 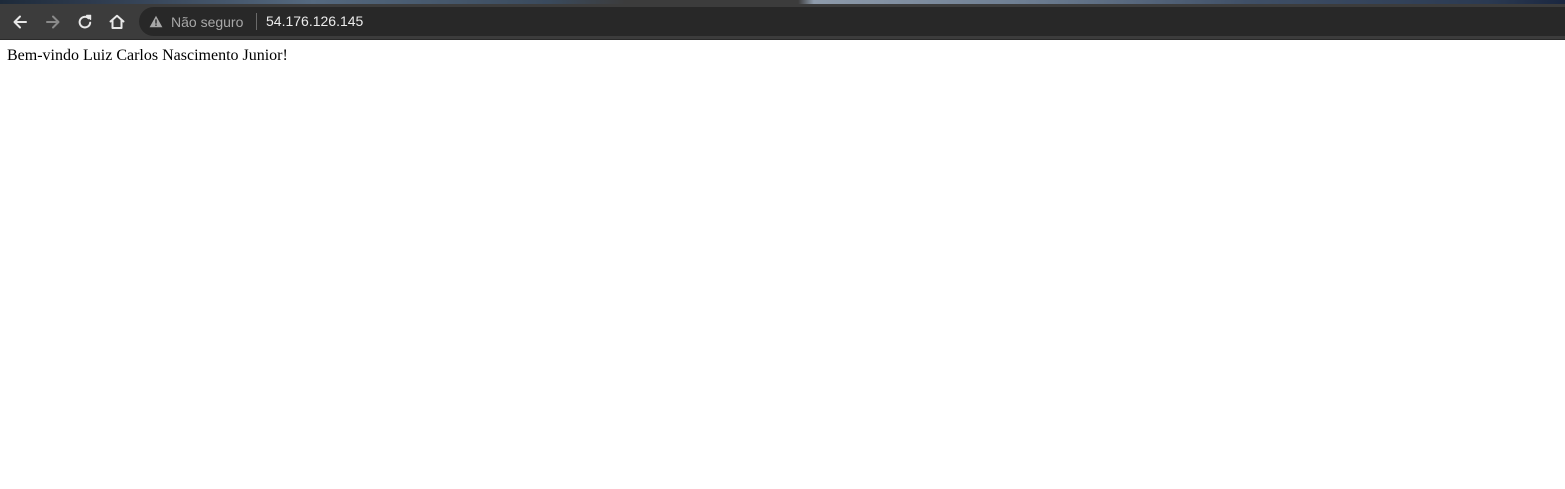 I want to click on home-button, so click(x=117, y=22).